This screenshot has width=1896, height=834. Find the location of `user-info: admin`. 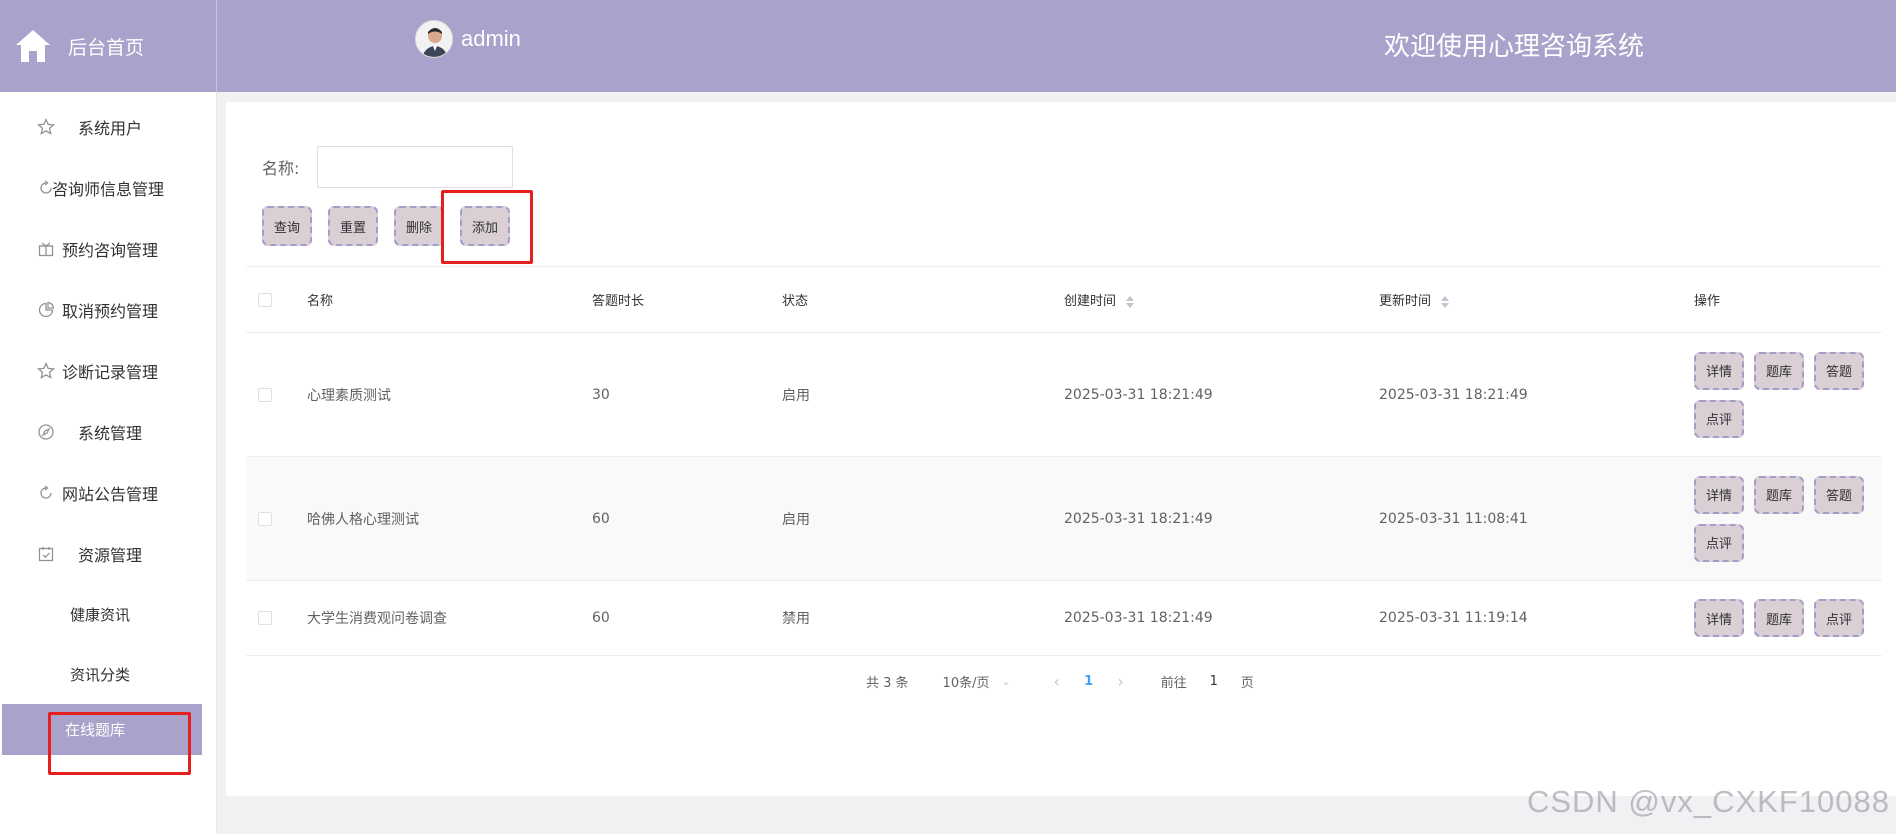

user-info: admin is located at coordinates (468, 39).